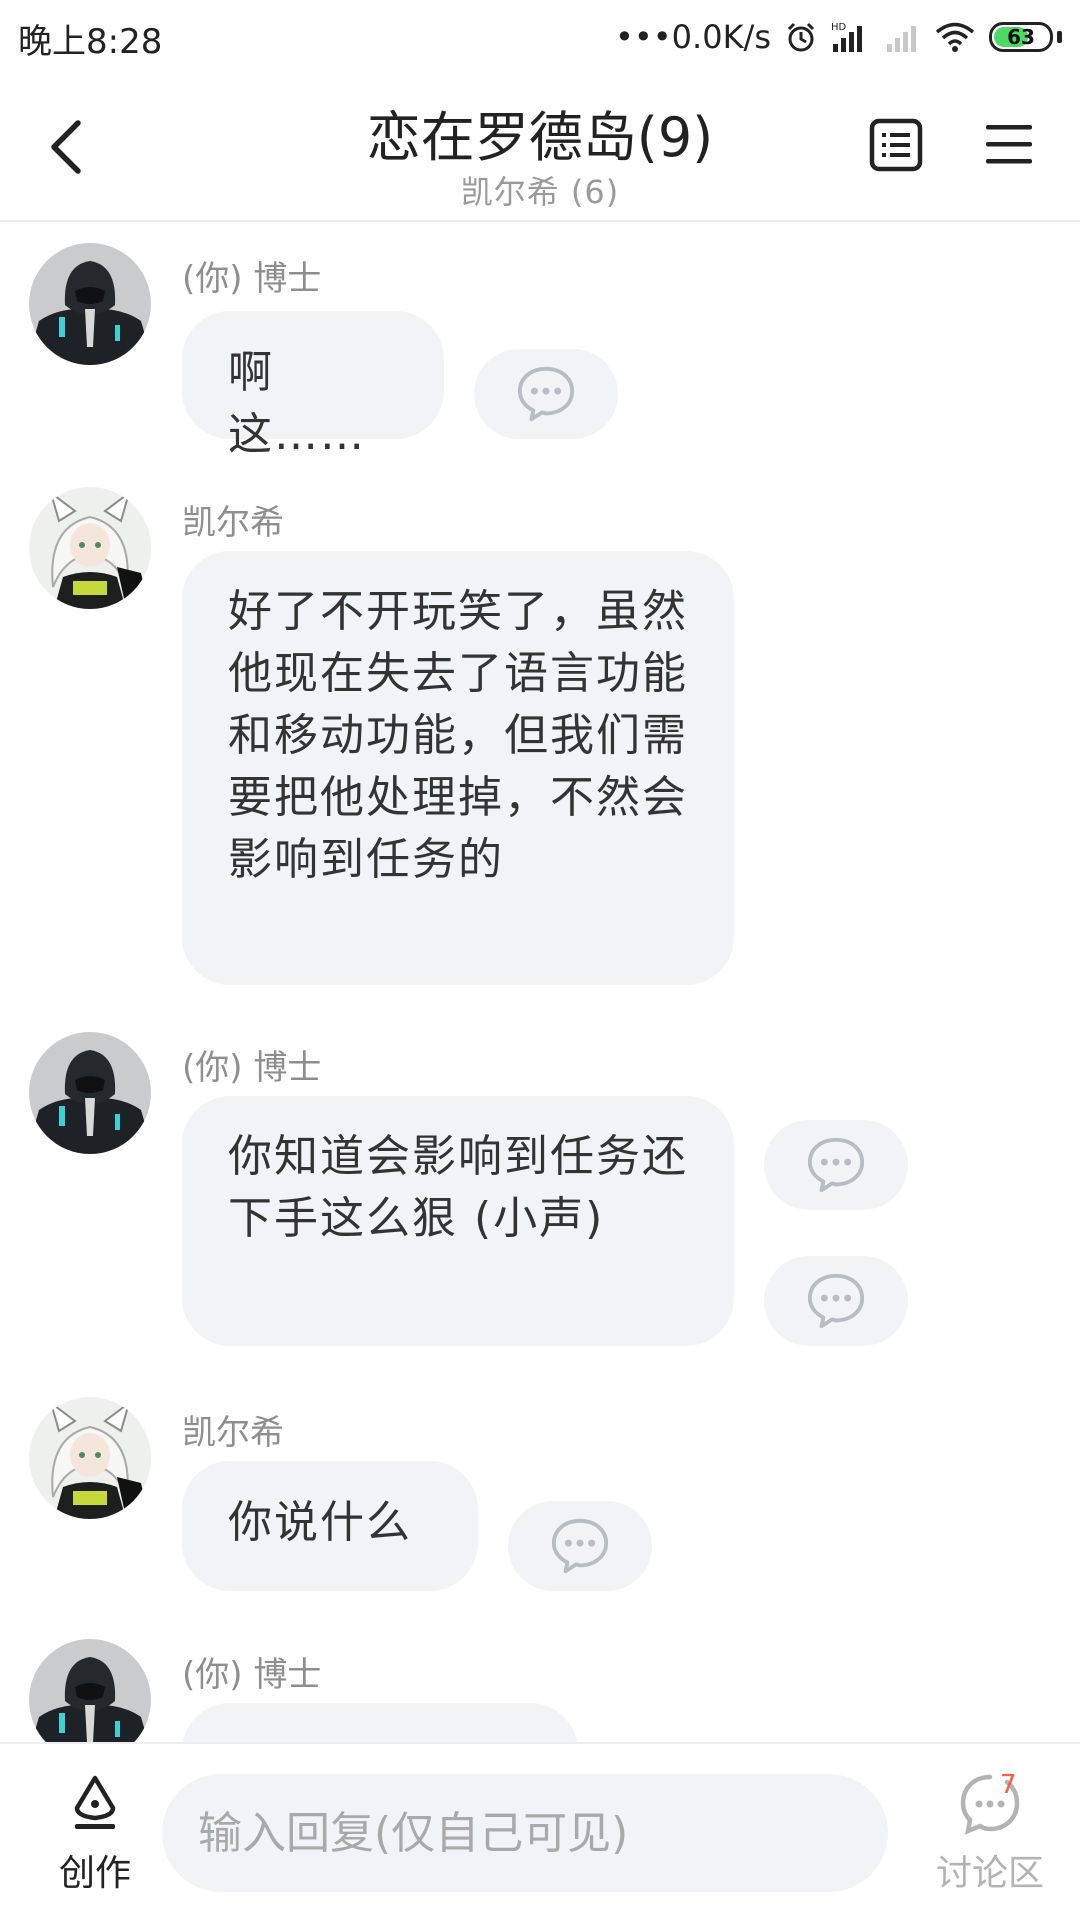 The height and width of the screenshot is (1922, 1080). I want to click on chat-header: 恋在罗德岛(9) 凯尔希 (6), so click(540, 148).